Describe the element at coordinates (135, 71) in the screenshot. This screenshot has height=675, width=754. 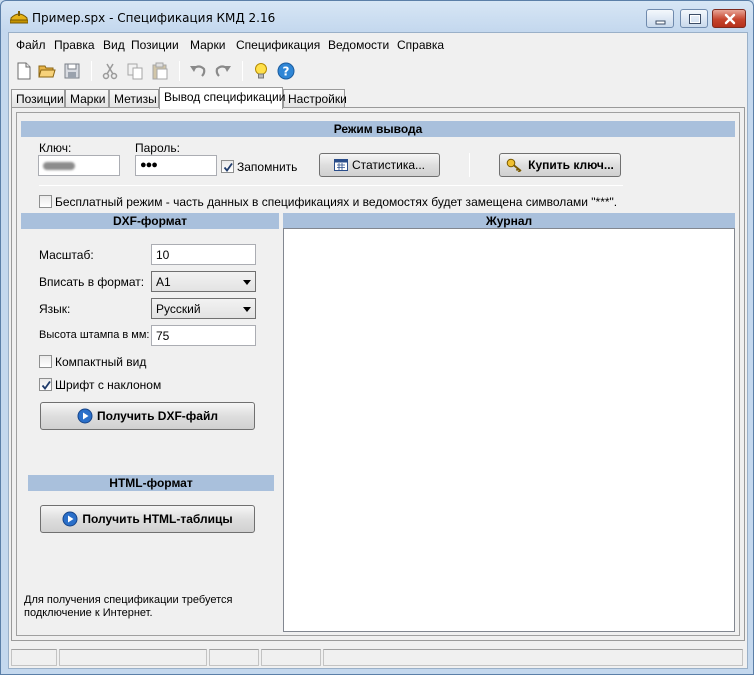
I see `copy-icon` at that location.